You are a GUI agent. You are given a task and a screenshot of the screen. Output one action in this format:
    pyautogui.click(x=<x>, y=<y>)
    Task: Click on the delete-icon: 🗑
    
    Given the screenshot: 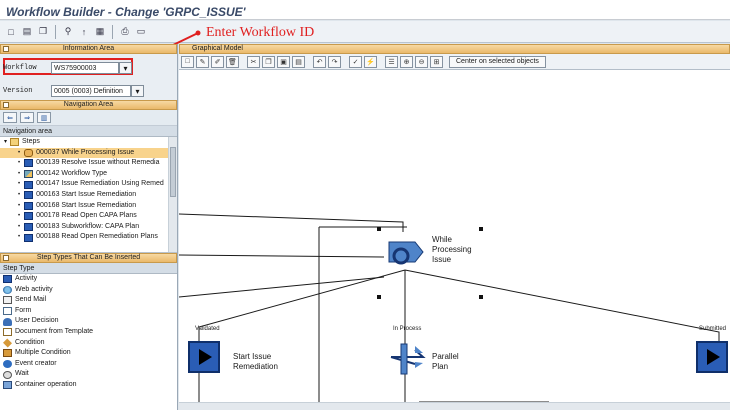 What is the action you would take?
    pyautogui.click(x=232, y=61)
    